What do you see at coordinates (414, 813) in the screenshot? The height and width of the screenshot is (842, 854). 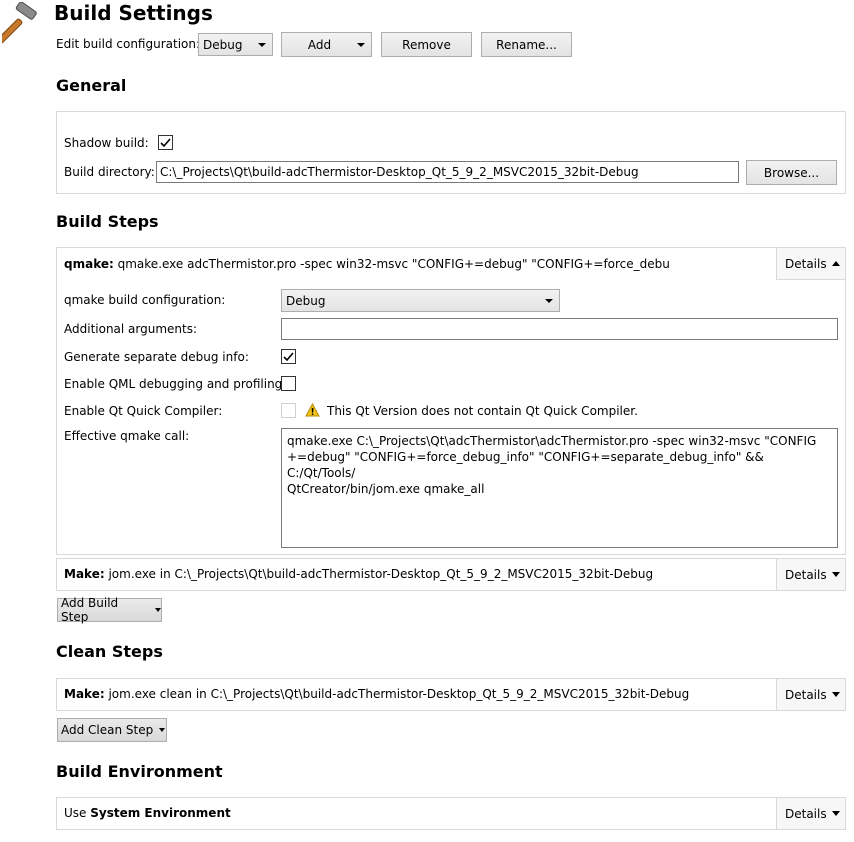 I see `build-env-summary: Use System Environment` at bounding box center [414, 813].